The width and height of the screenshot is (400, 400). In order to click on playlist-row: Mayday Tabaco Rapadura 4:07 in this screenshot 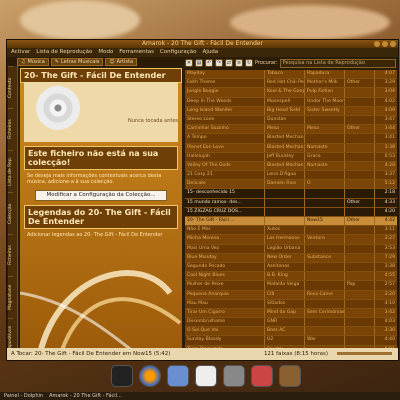, I will do `click(291, 75)`.